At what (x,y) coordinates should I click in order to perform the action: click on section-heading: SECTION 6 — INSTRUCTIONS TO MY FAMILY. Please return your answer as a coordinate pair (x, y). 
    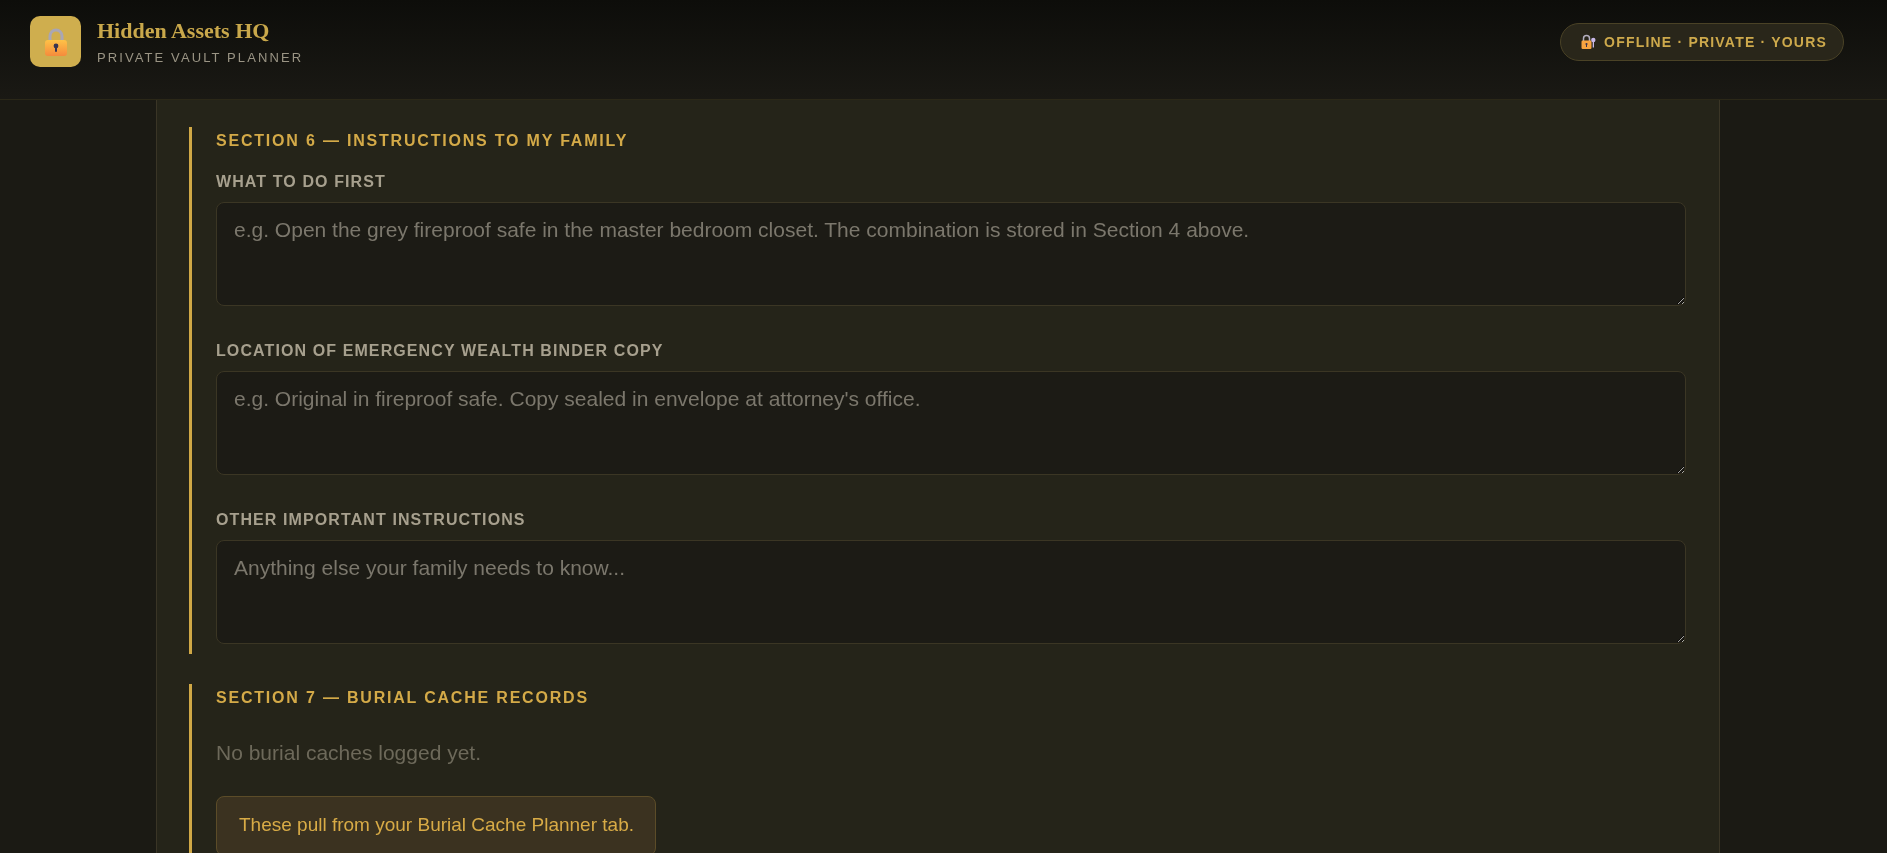
    Looking at the image, I should click on (423, 141).